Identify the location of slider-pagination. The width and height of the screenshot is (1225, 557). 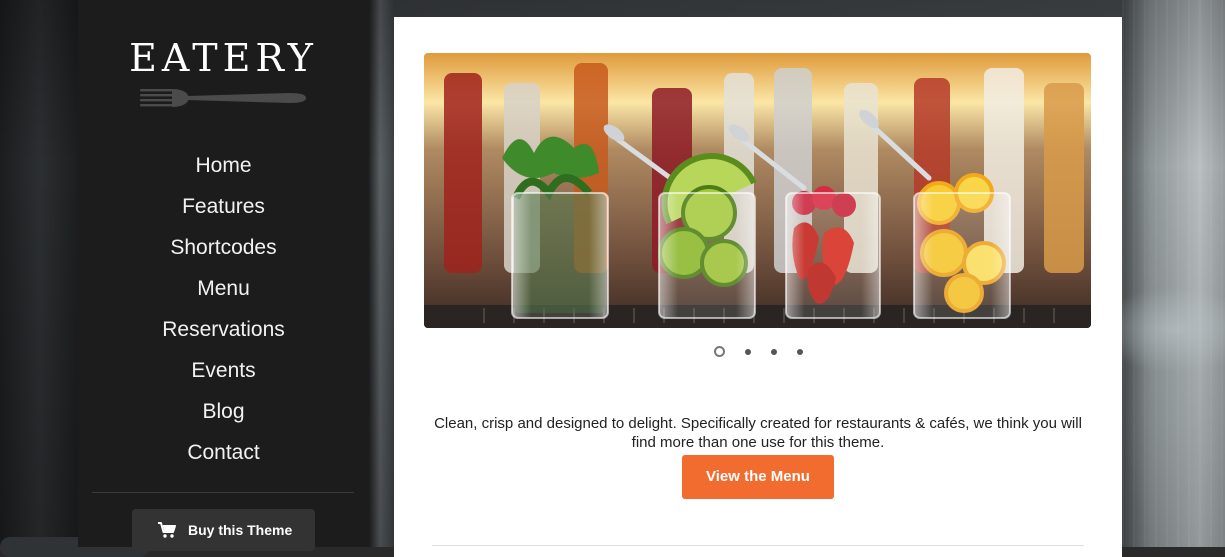
(758, 351).